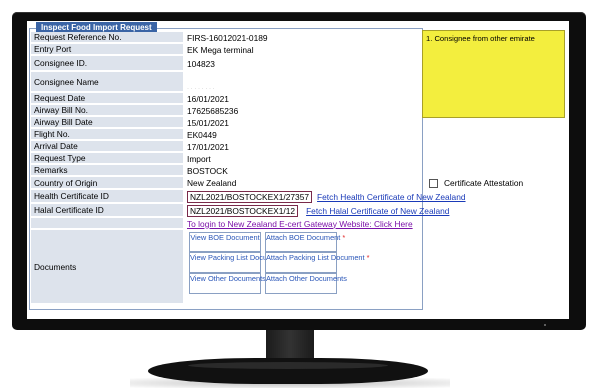 The width and height of the screenshot is (592, 391). Describe the element at coordinates (208, 146) in the screenshot. I see `value-arrival-date: 17/01/2021` at that location.